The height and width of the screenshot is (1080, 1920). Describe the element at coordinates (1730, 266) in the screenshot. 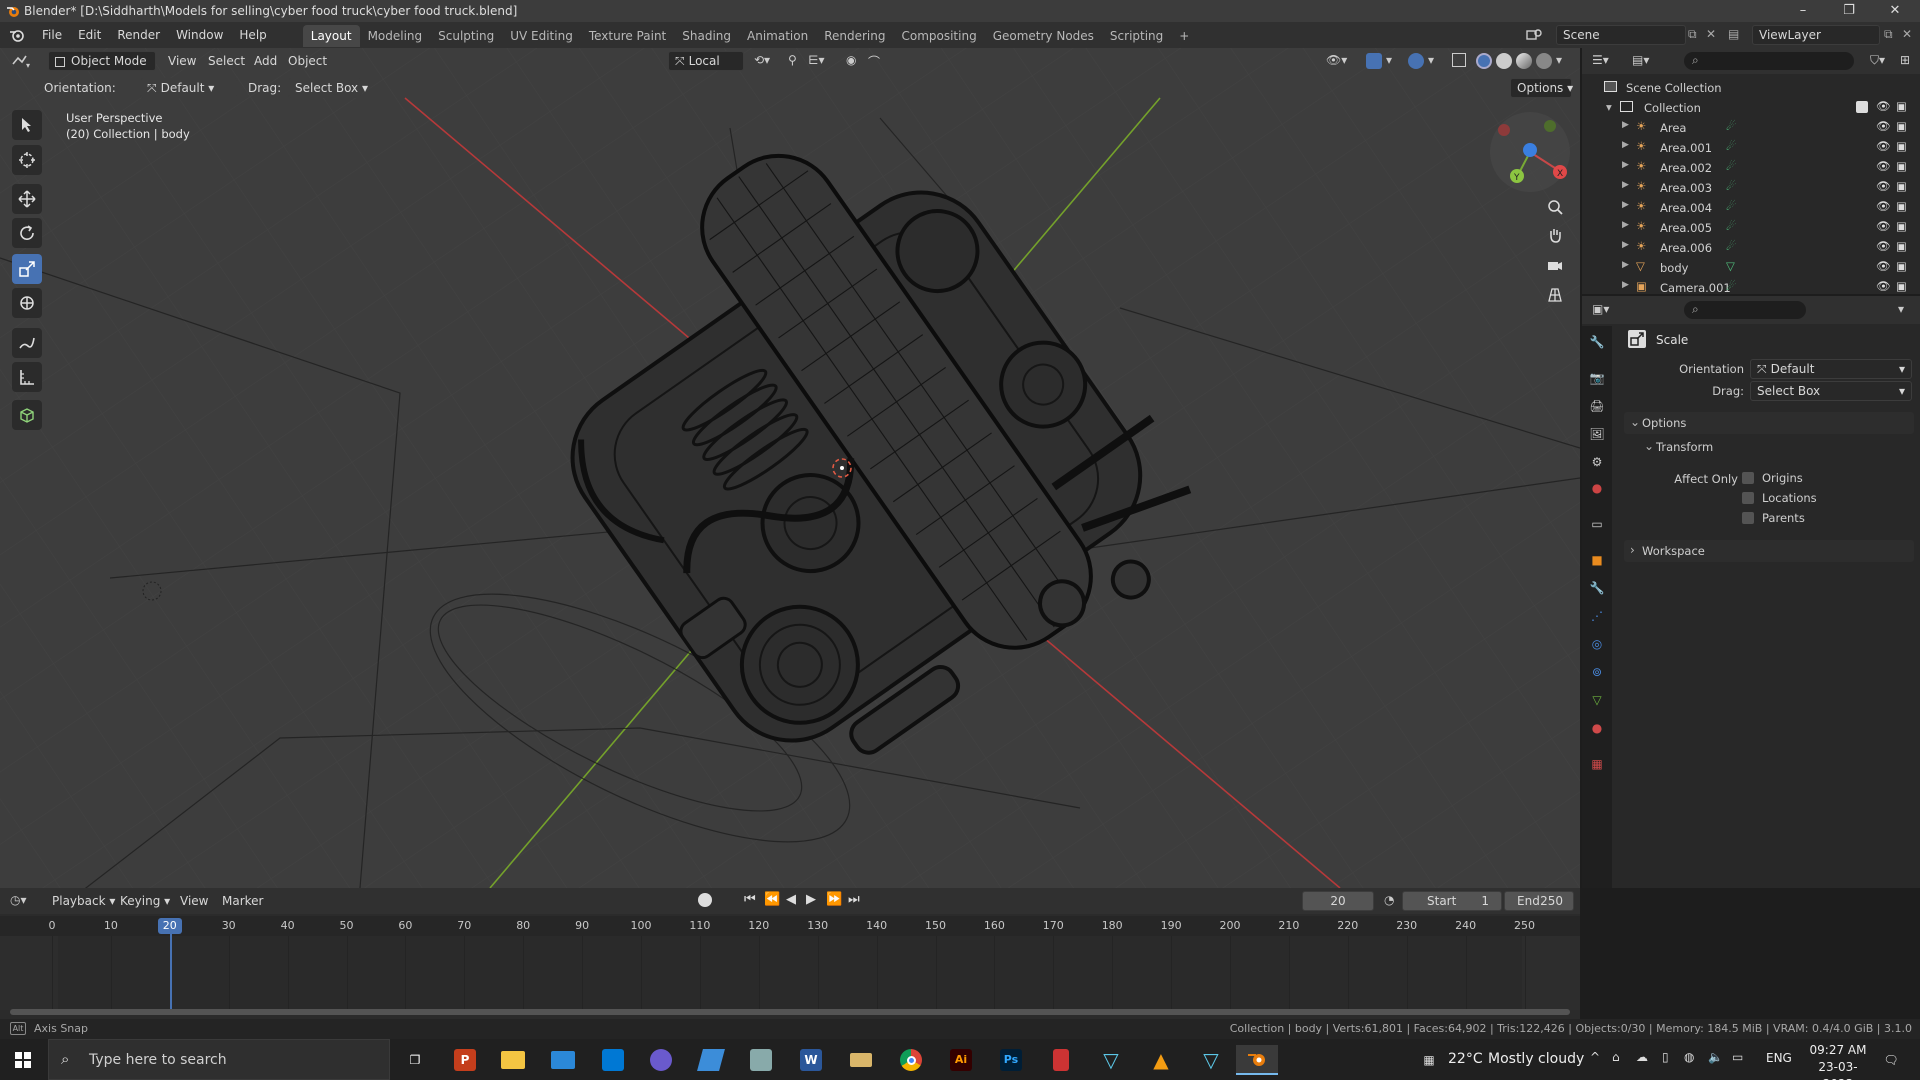

I see `mesh-data-icon: ▽` at that location.